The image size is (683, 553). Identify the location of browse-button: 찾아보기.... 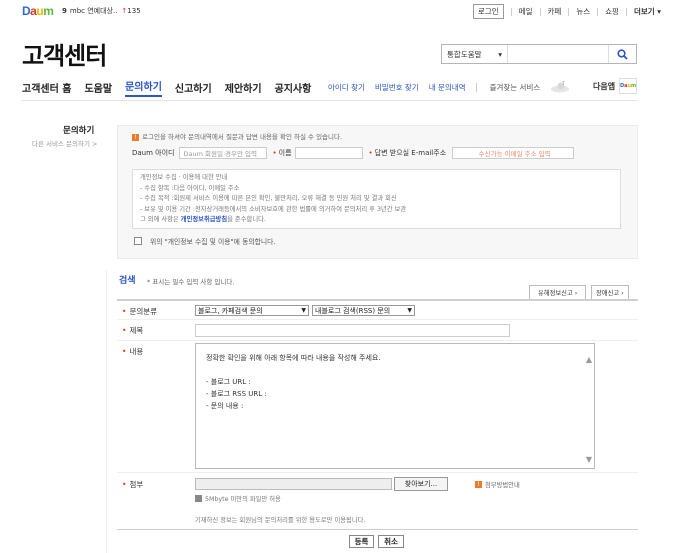
(421, 484).